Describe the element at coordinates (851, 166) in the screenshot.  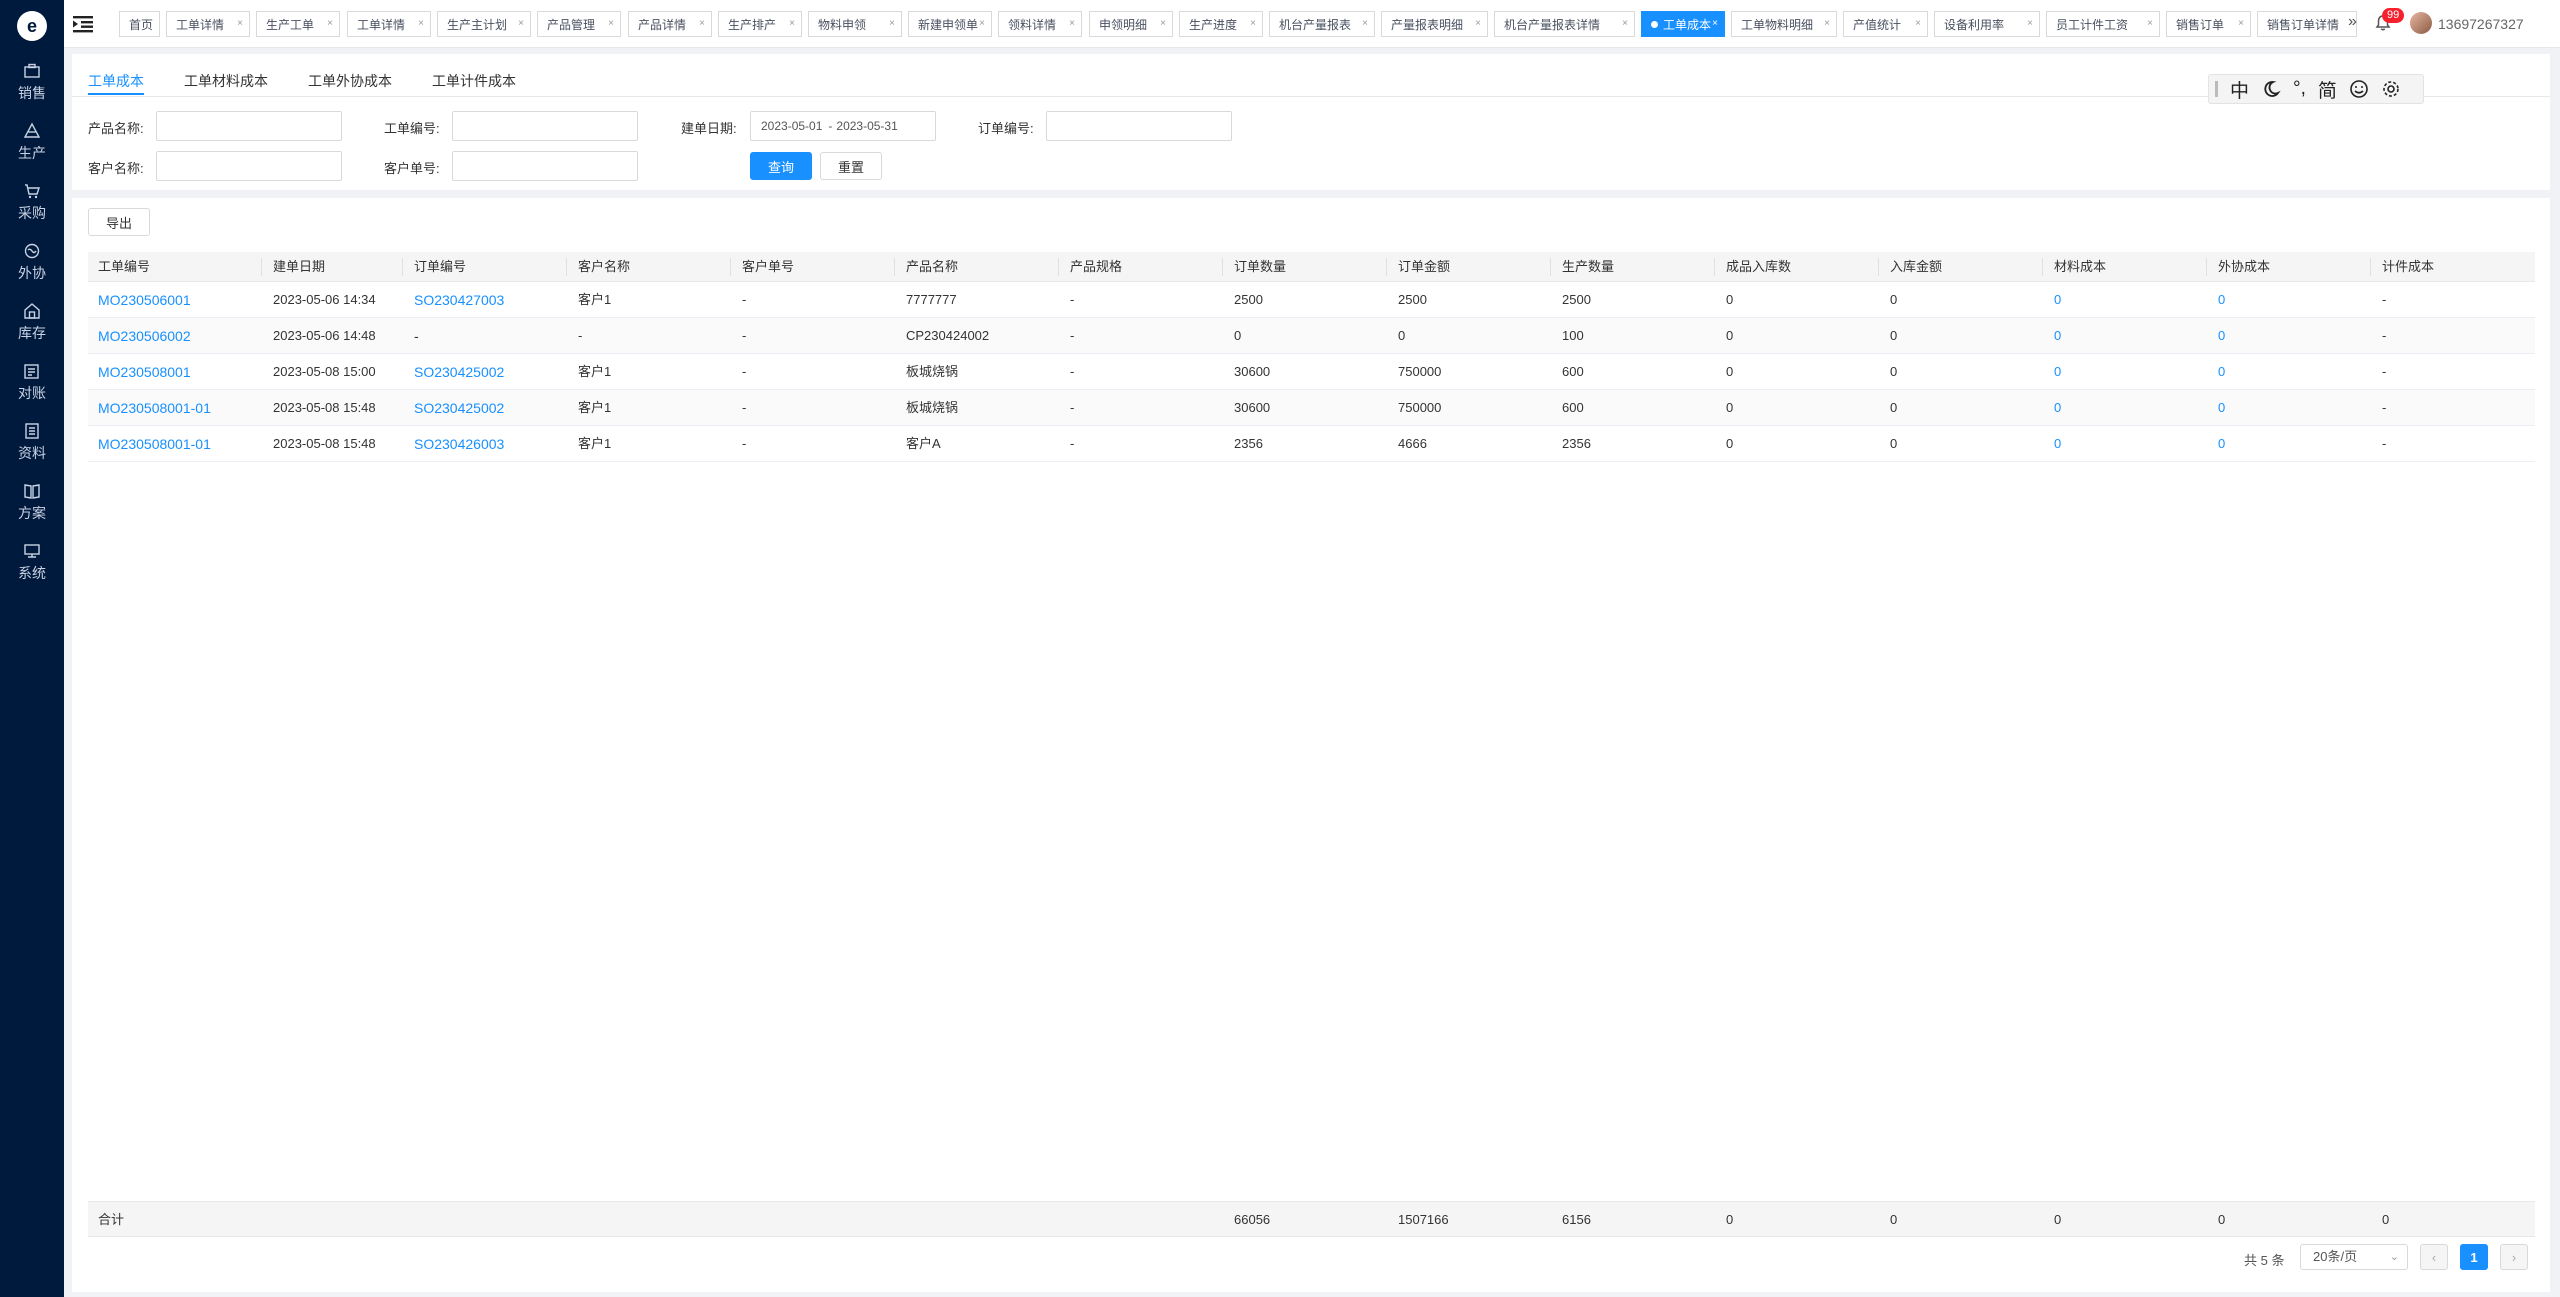
I see `reset-button: 重置` at that location.